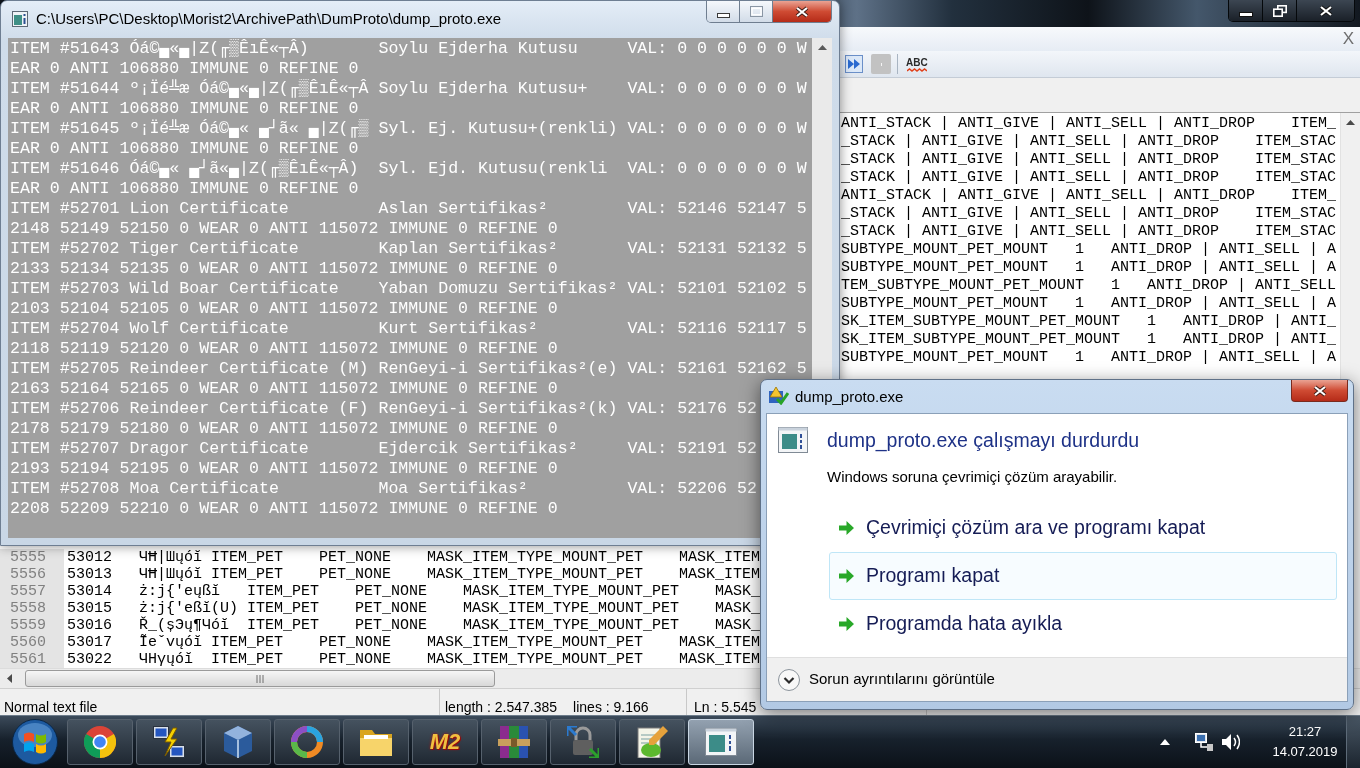 The height and width of the screenshot is (768, 1360). Describe the element at coordinates (28, 574) in the screenshot. I see `line-number: 5556` at that location.